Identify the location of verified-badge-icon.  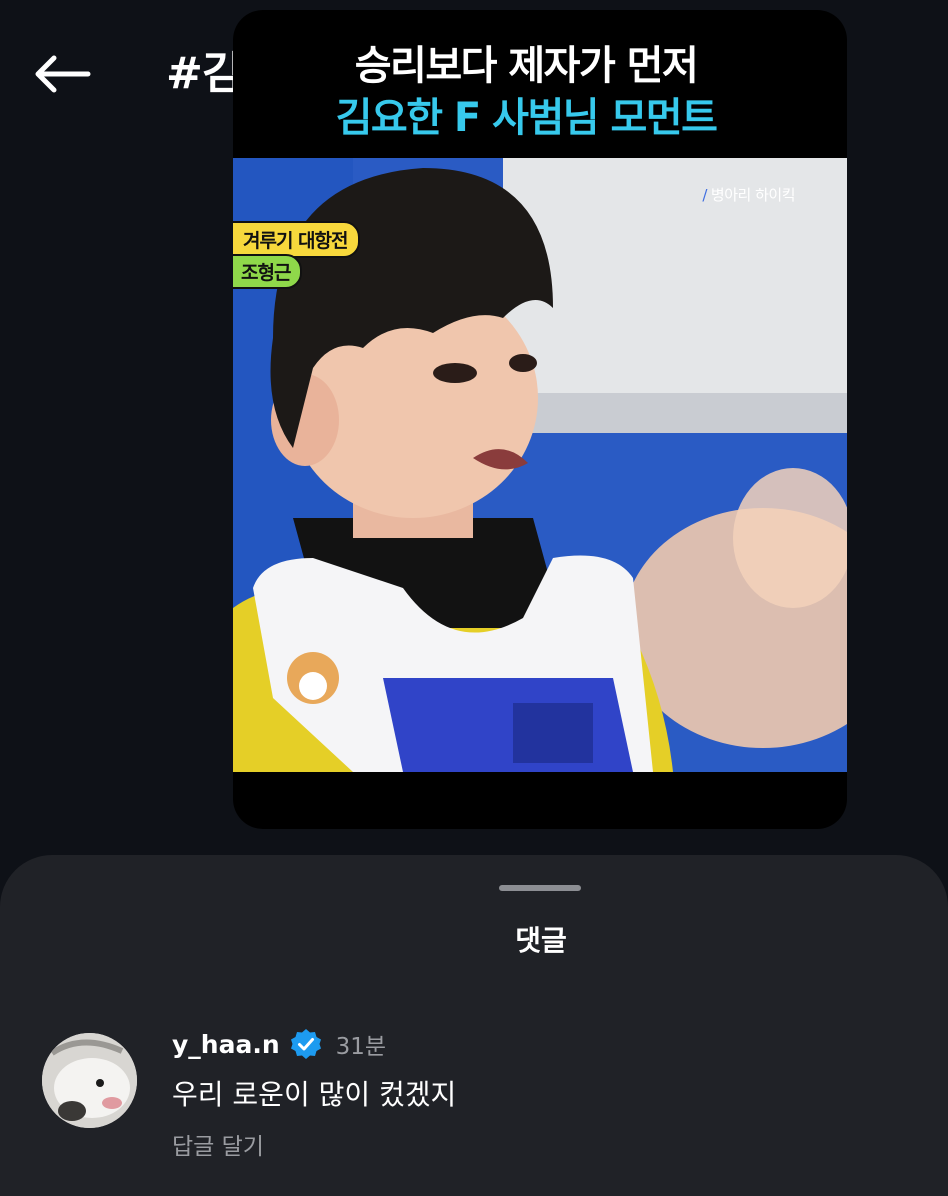
(305, 1044).